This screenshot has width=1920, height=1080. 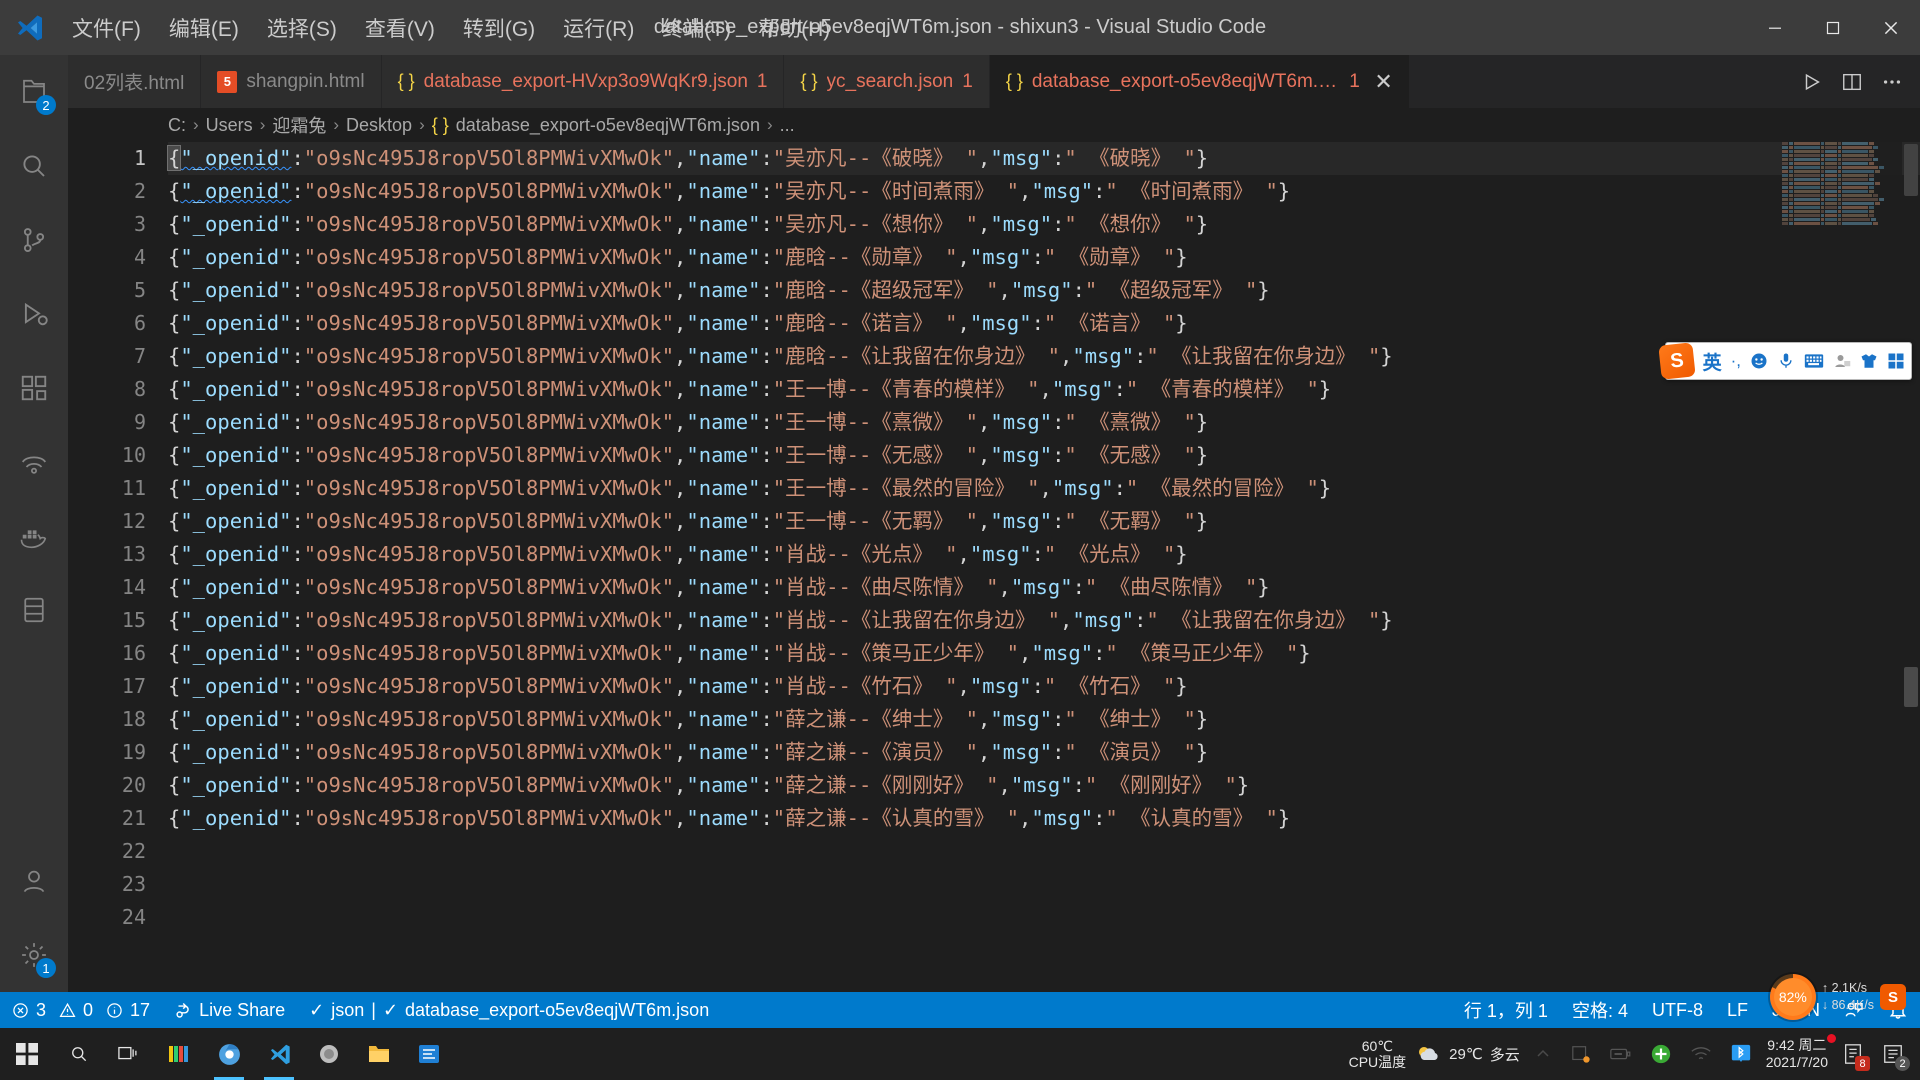 I want to click on sidebar-item-extensions, so click(x=34, y=388).